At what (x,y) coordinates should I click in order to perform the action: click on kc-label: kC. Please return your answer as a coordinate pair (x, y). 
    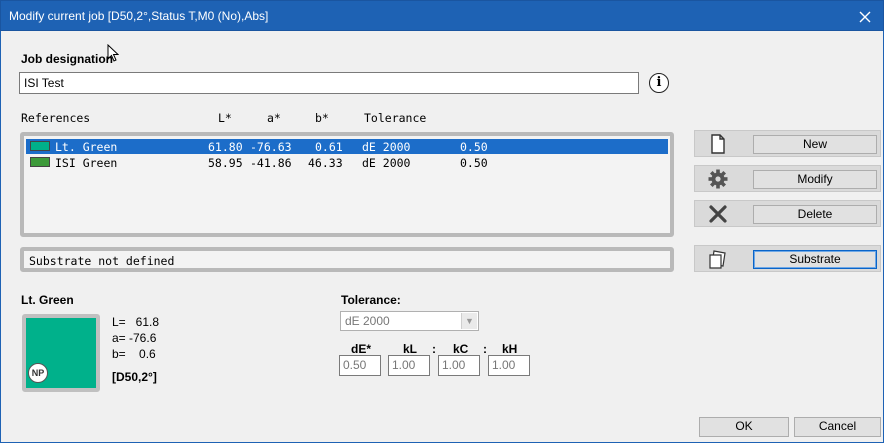
    Looking at the image, I should click on (461, 349).